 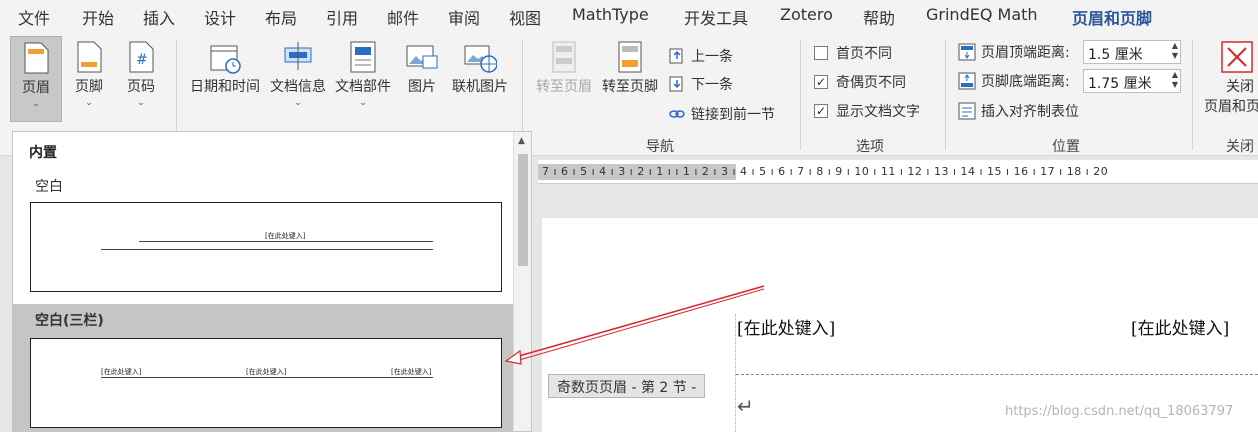 I want to click on different-first-page-checkbox: 首页不同, so click(x=853, y=53).